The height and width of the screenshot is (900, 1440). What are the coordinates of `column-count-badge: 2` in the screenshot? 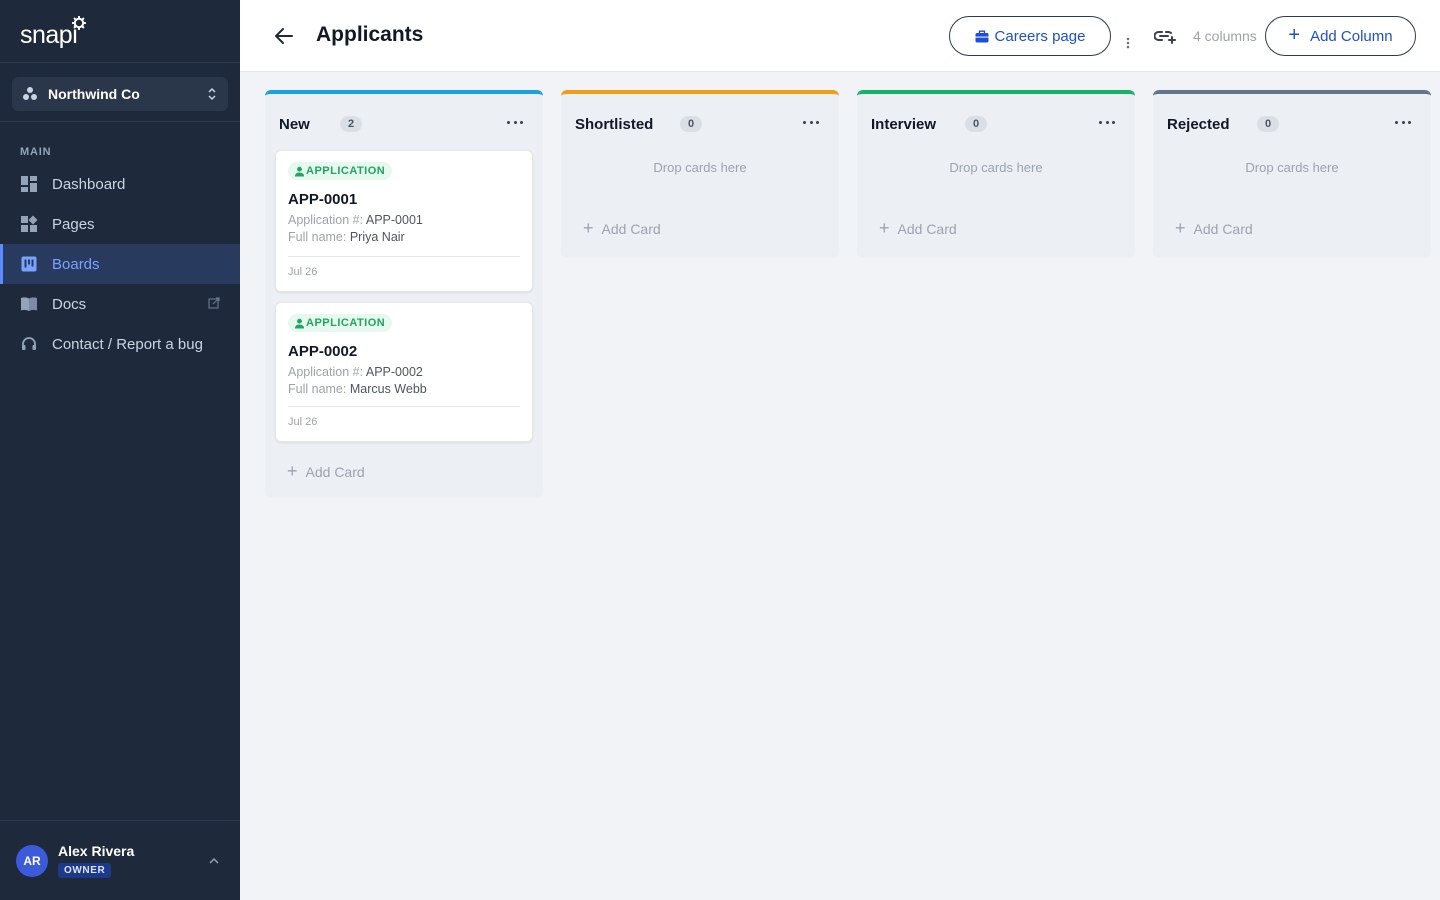 It's located at (351, 124).